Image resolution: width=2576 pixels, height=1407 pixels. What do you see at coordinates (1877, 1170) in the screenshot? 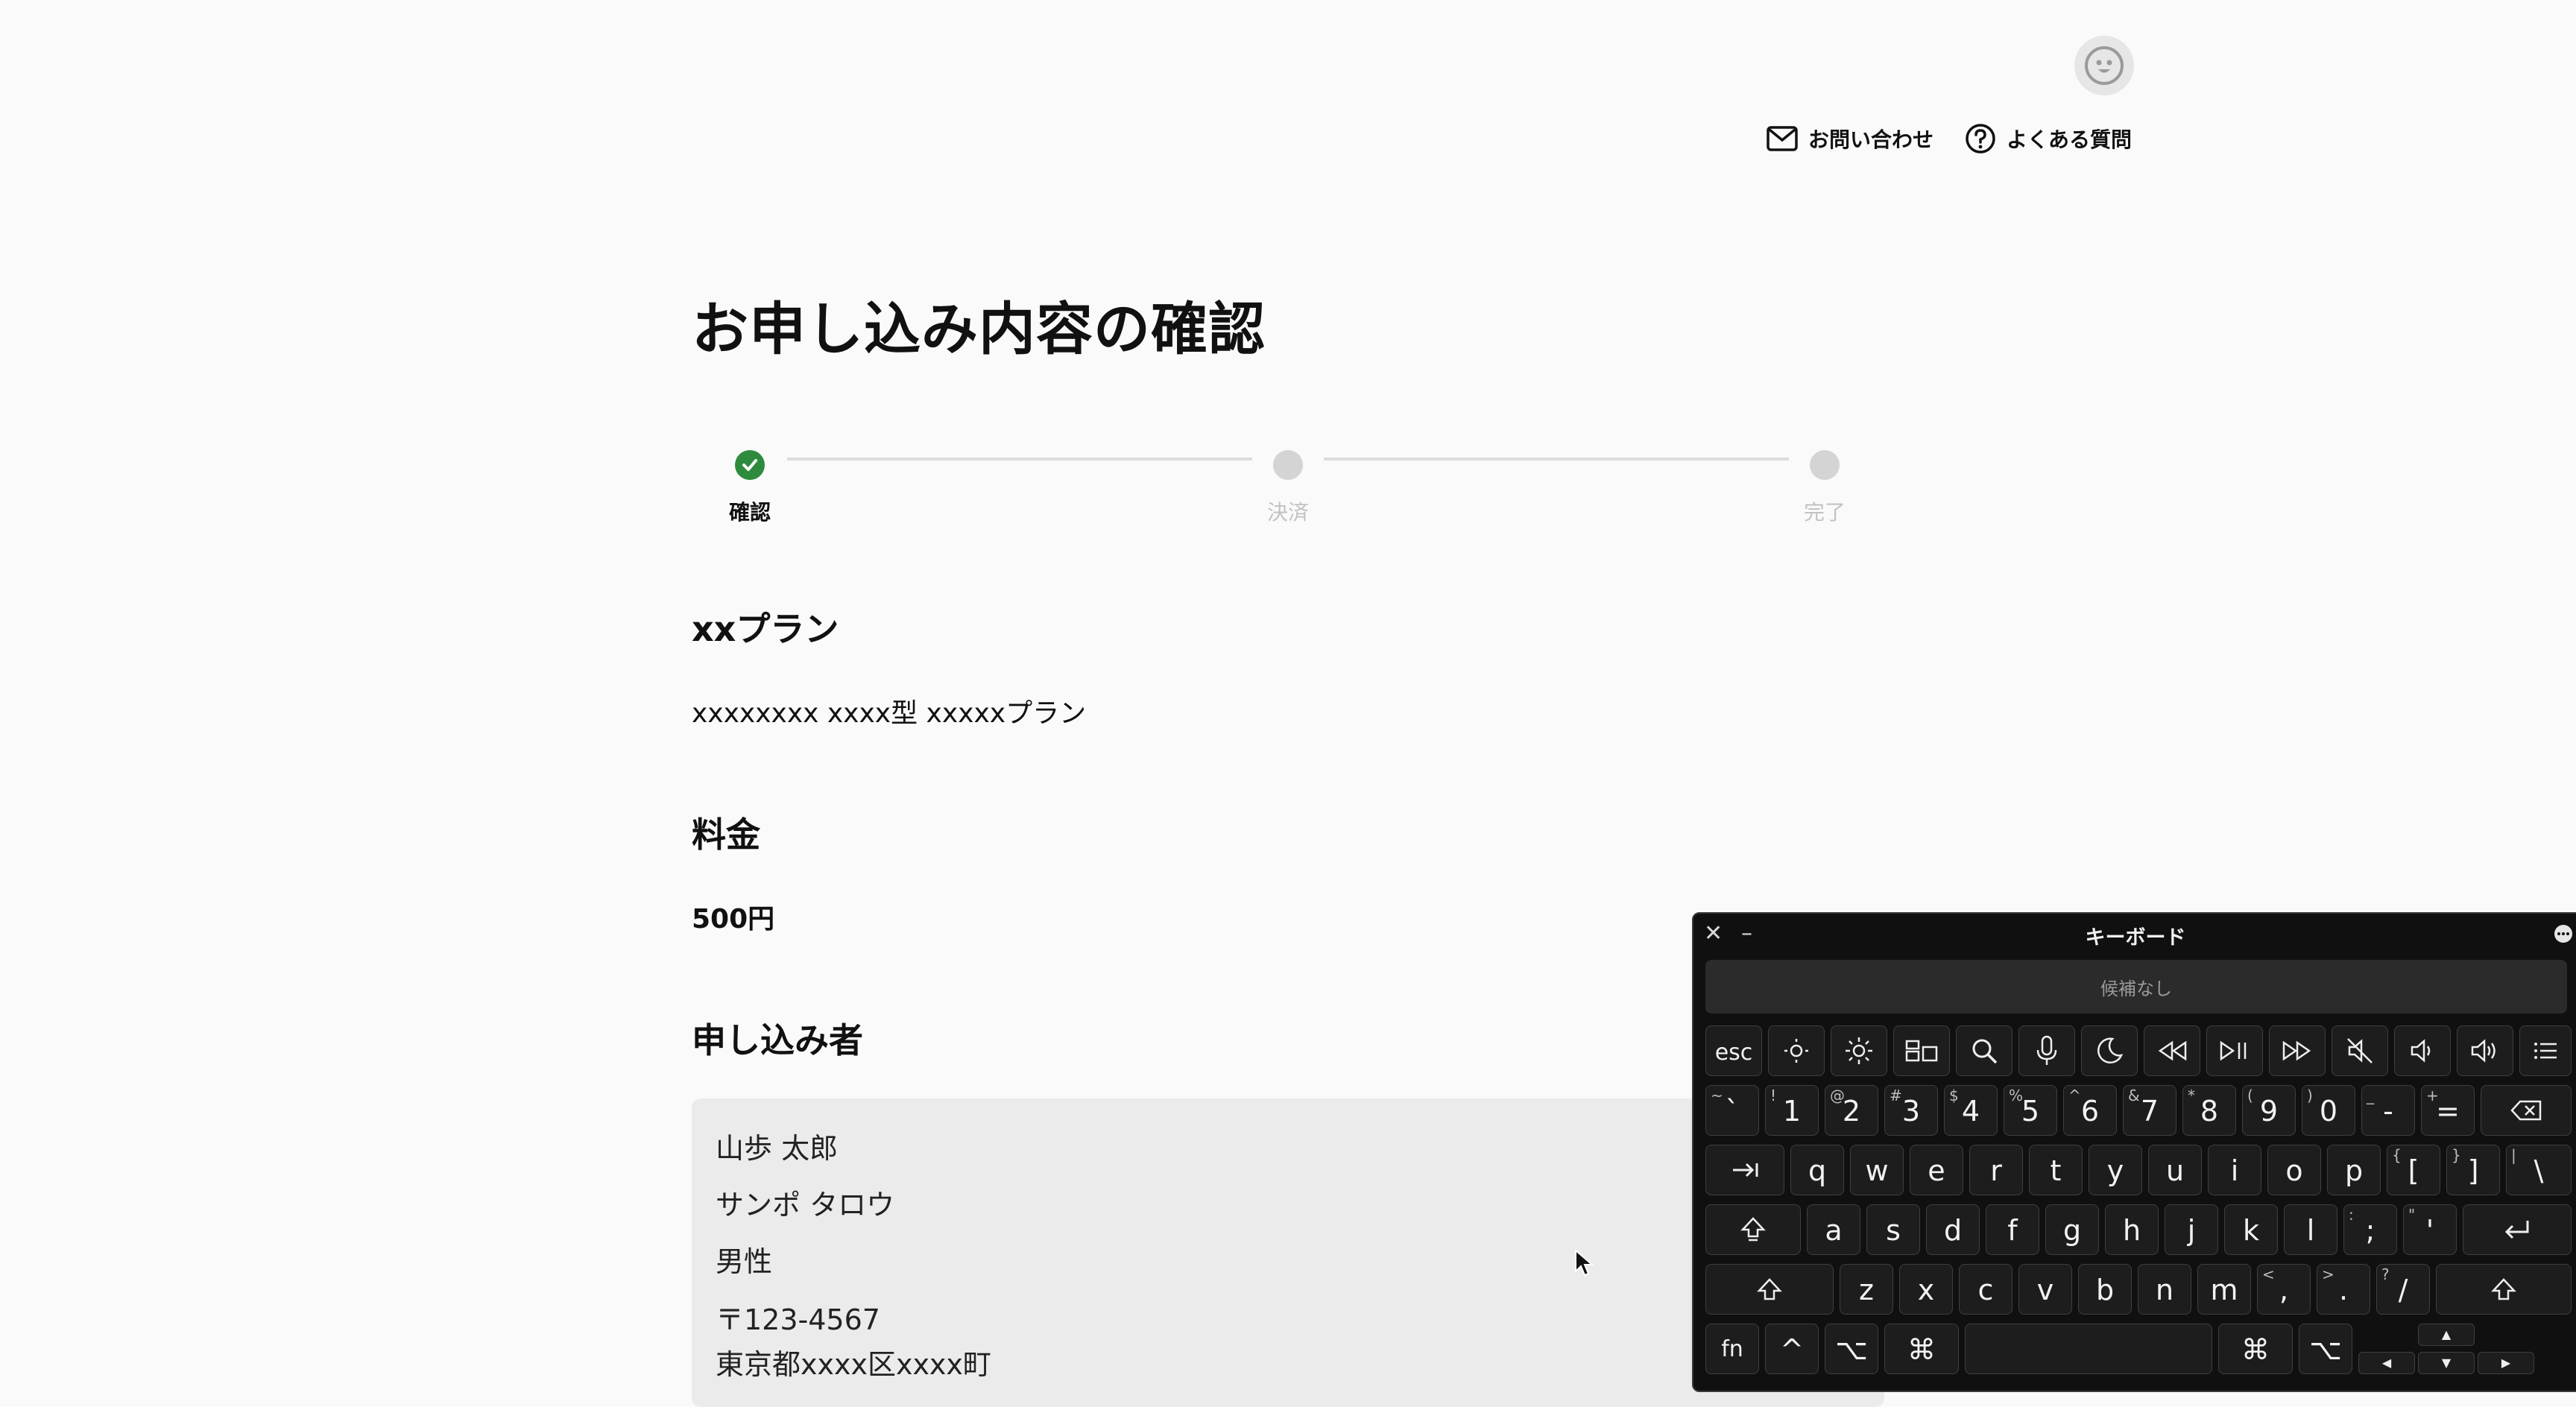
I see `key-w: w` at bounding box center [1877, 1170].